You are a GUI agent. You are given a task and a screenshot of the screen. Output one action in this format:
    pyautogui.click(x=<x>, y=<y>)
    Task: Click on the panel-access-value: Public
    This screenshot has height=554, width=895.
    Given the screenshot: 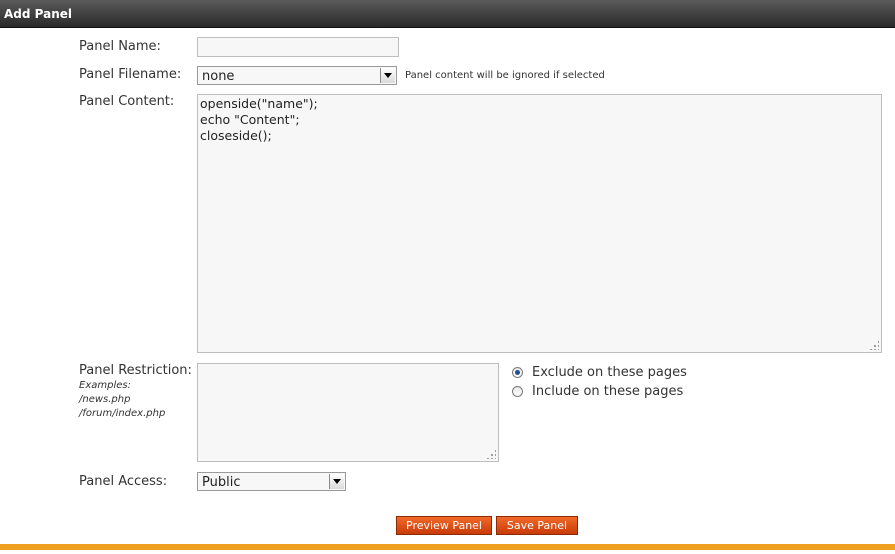 What is the action you would take?
    pyautogui.click(x=221, y=482)
    